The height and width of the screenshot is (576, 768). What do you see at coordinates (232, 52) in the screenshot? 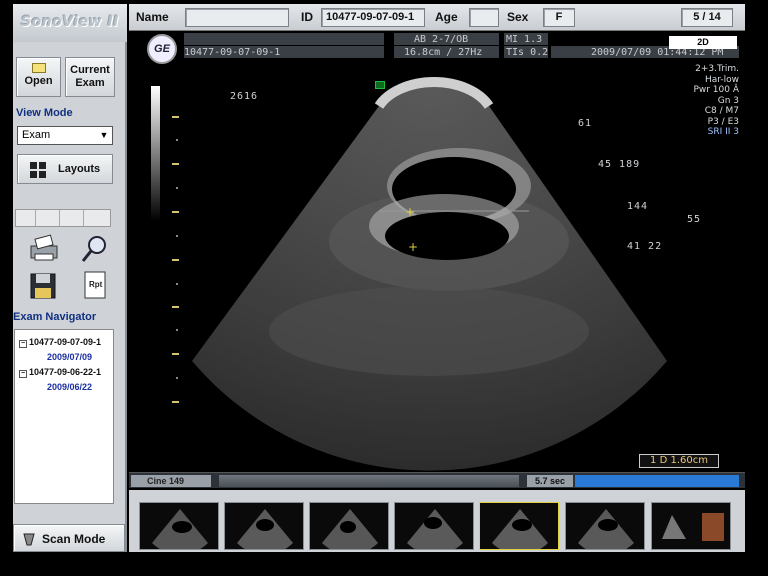
I see `patient-id-overlay: 10477-09-07-09-1` at bounding box center [232, 52].